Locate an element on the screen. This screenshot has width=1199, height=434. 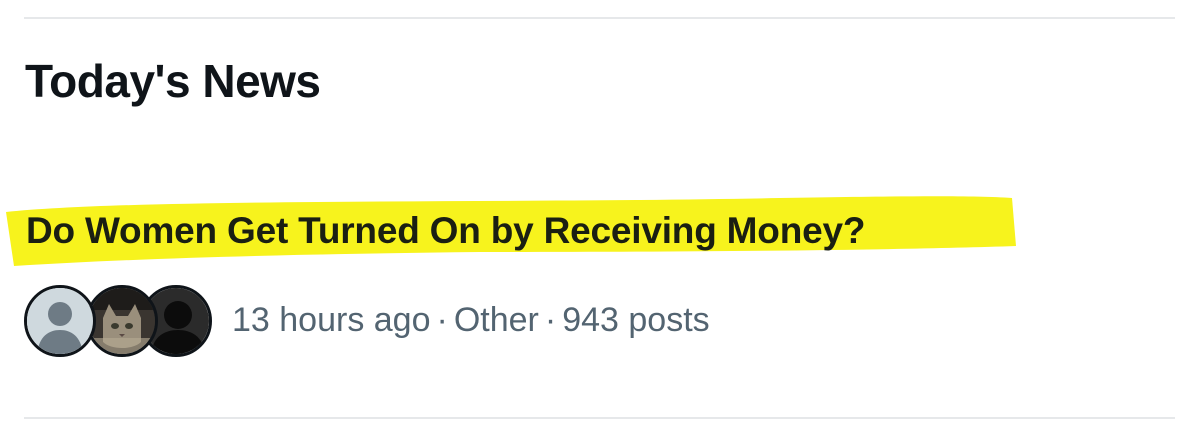
news-time: 13 hours ago is located at coordinates (331, 320).